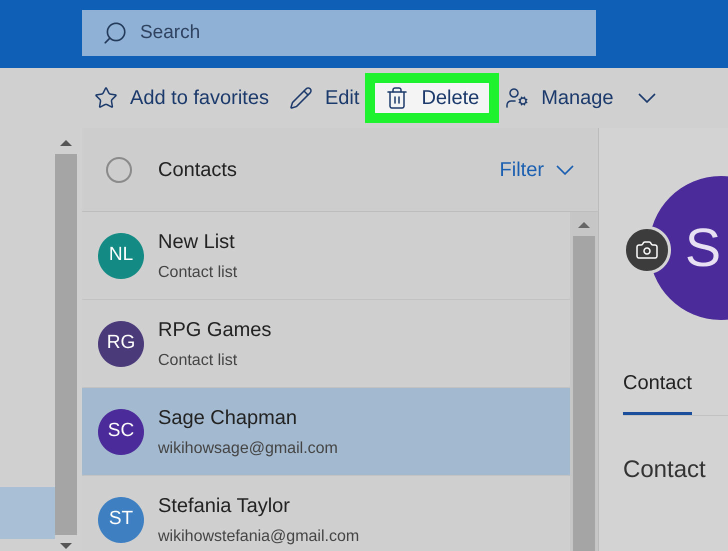 Image resolution: width=728 pixels, height=551 pixels. Describe the element at coordinates (397, 98) in the screenshot. I see `trash-icon` at that location.